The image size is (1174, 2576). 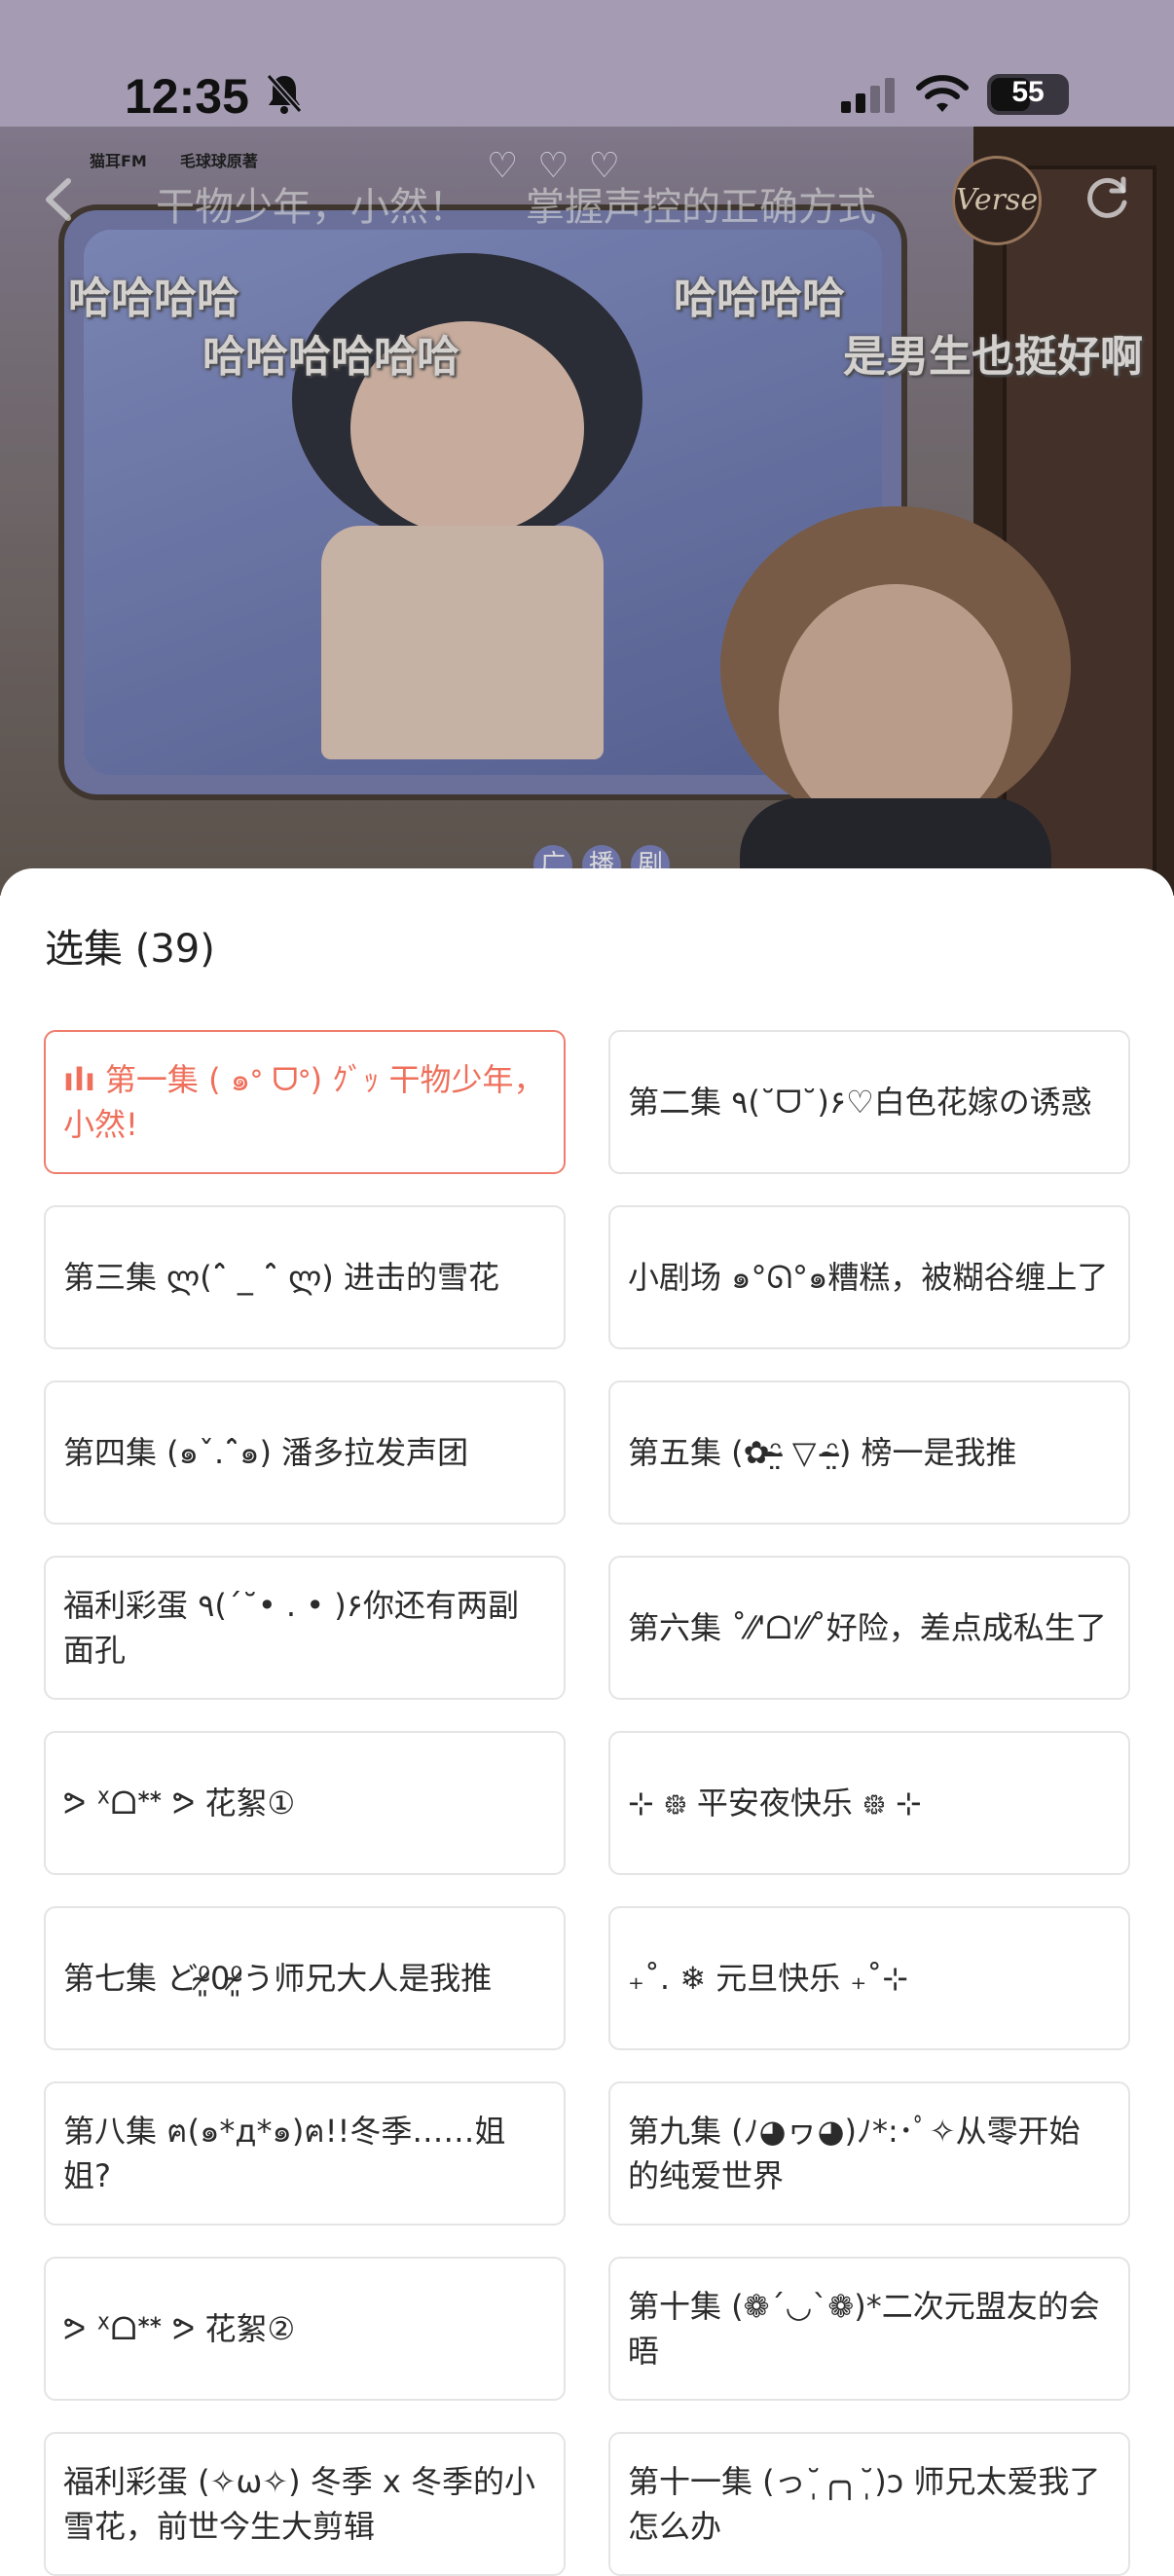 What do you see at coordinates (855, 2153) in the screenshot?
I see `episode-label: 第九集 (ﾉ◕ヮ◕)ﾉ*:･ﾟ✧从零开始的纯爱世界` at bounding box center [855, 2153].